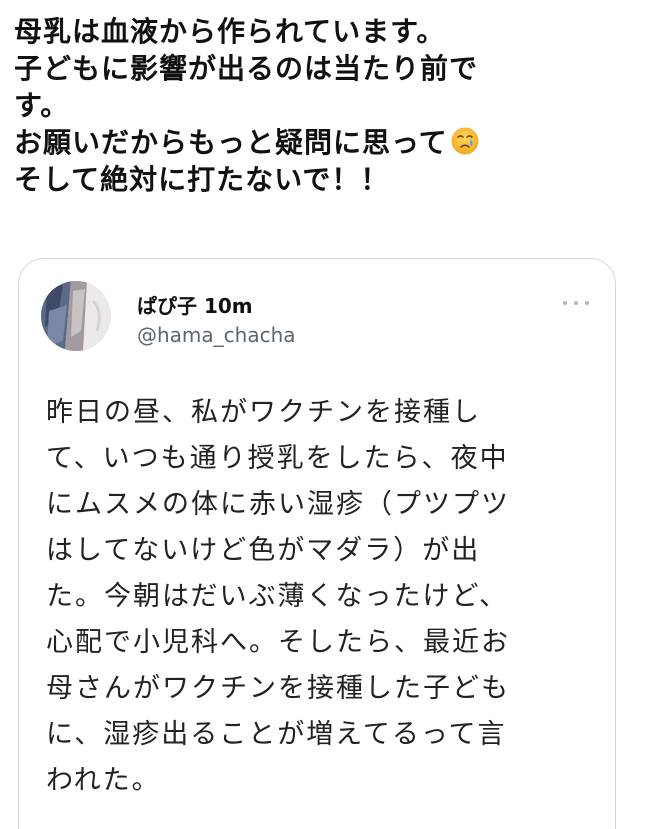 This screenshot has height=829, width=658. Describe the element at coordinates (195, 304) in the screenshot. I see `author-name: ぱぴ子 10m` at that location.